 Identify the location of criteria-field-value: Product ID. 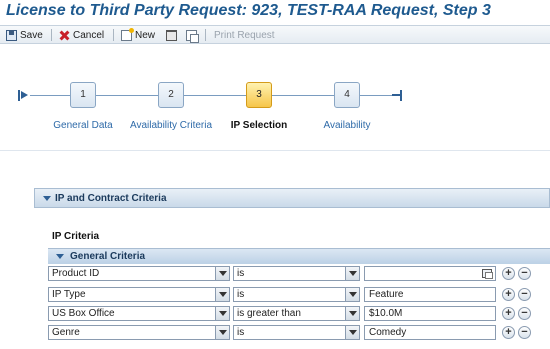
(76, 273).